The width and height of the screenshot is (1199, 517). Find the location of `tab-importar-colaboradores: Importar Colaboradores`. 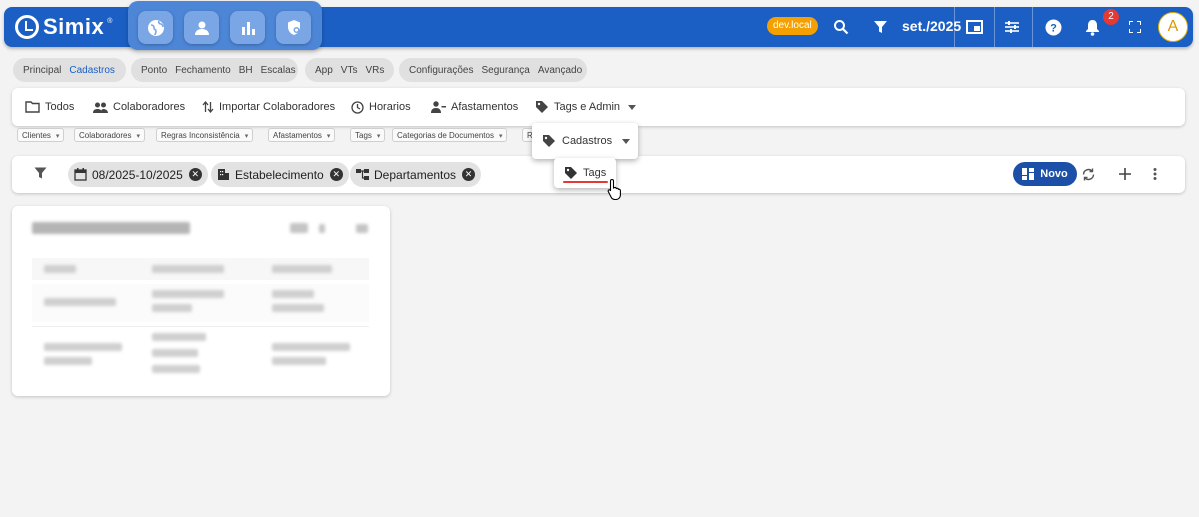

tab-importar-colaboradores: Importar Colaboradores is located at coordinates (268, 107).